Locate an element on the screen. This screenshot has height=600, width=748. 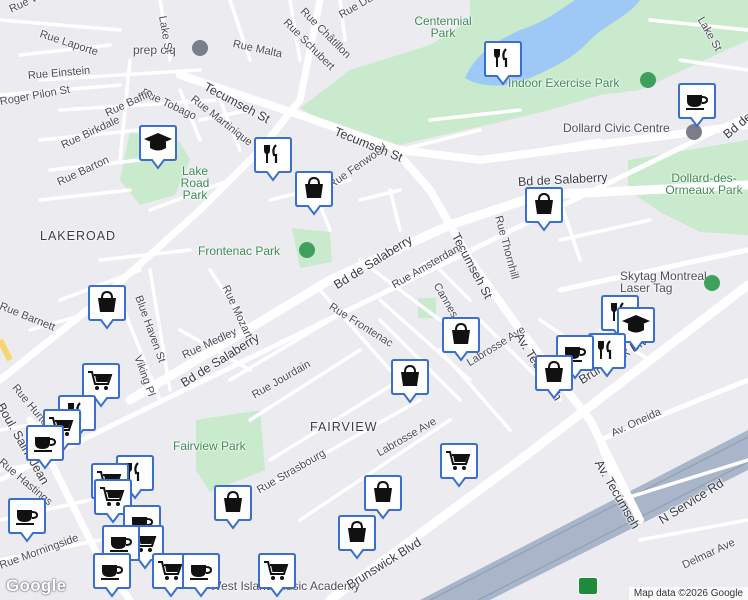
park-label: Fairview Park is located at coordinates (209, 446).